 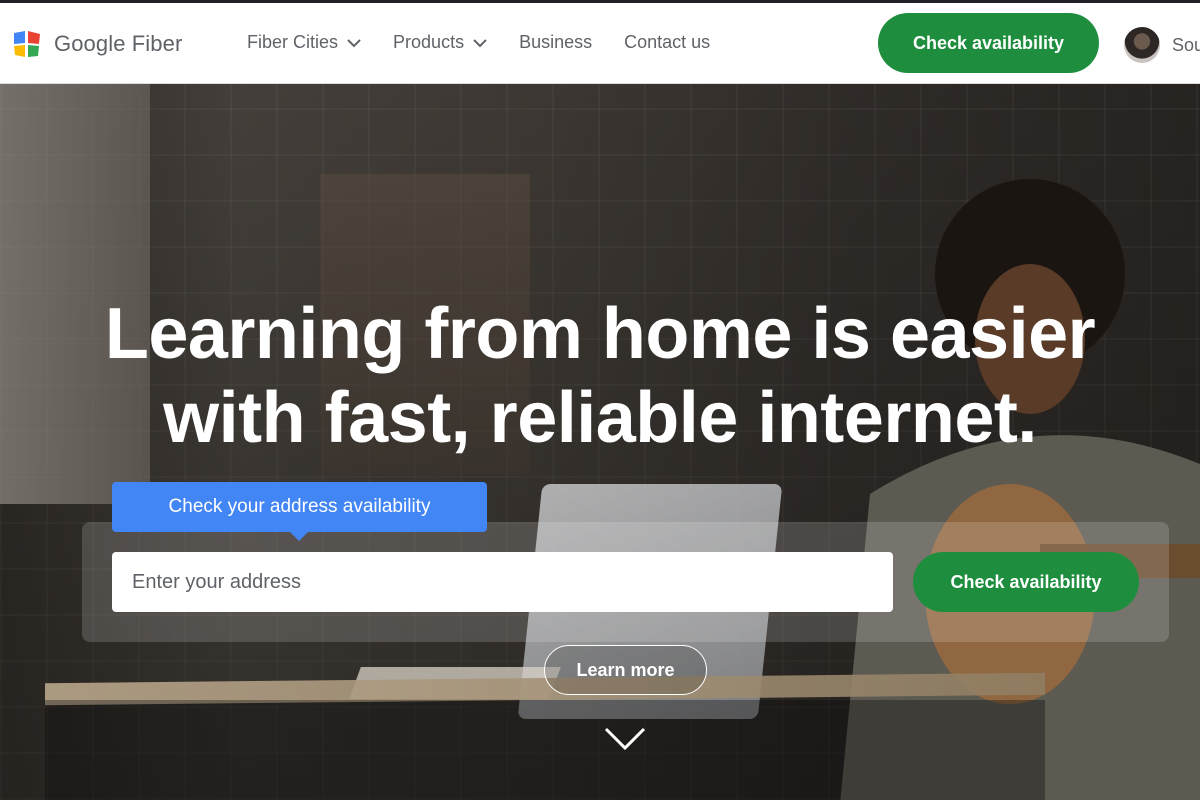 I want to click on nav-item-fiber-cities: Fiber Cities, so click(x=304, y=42).